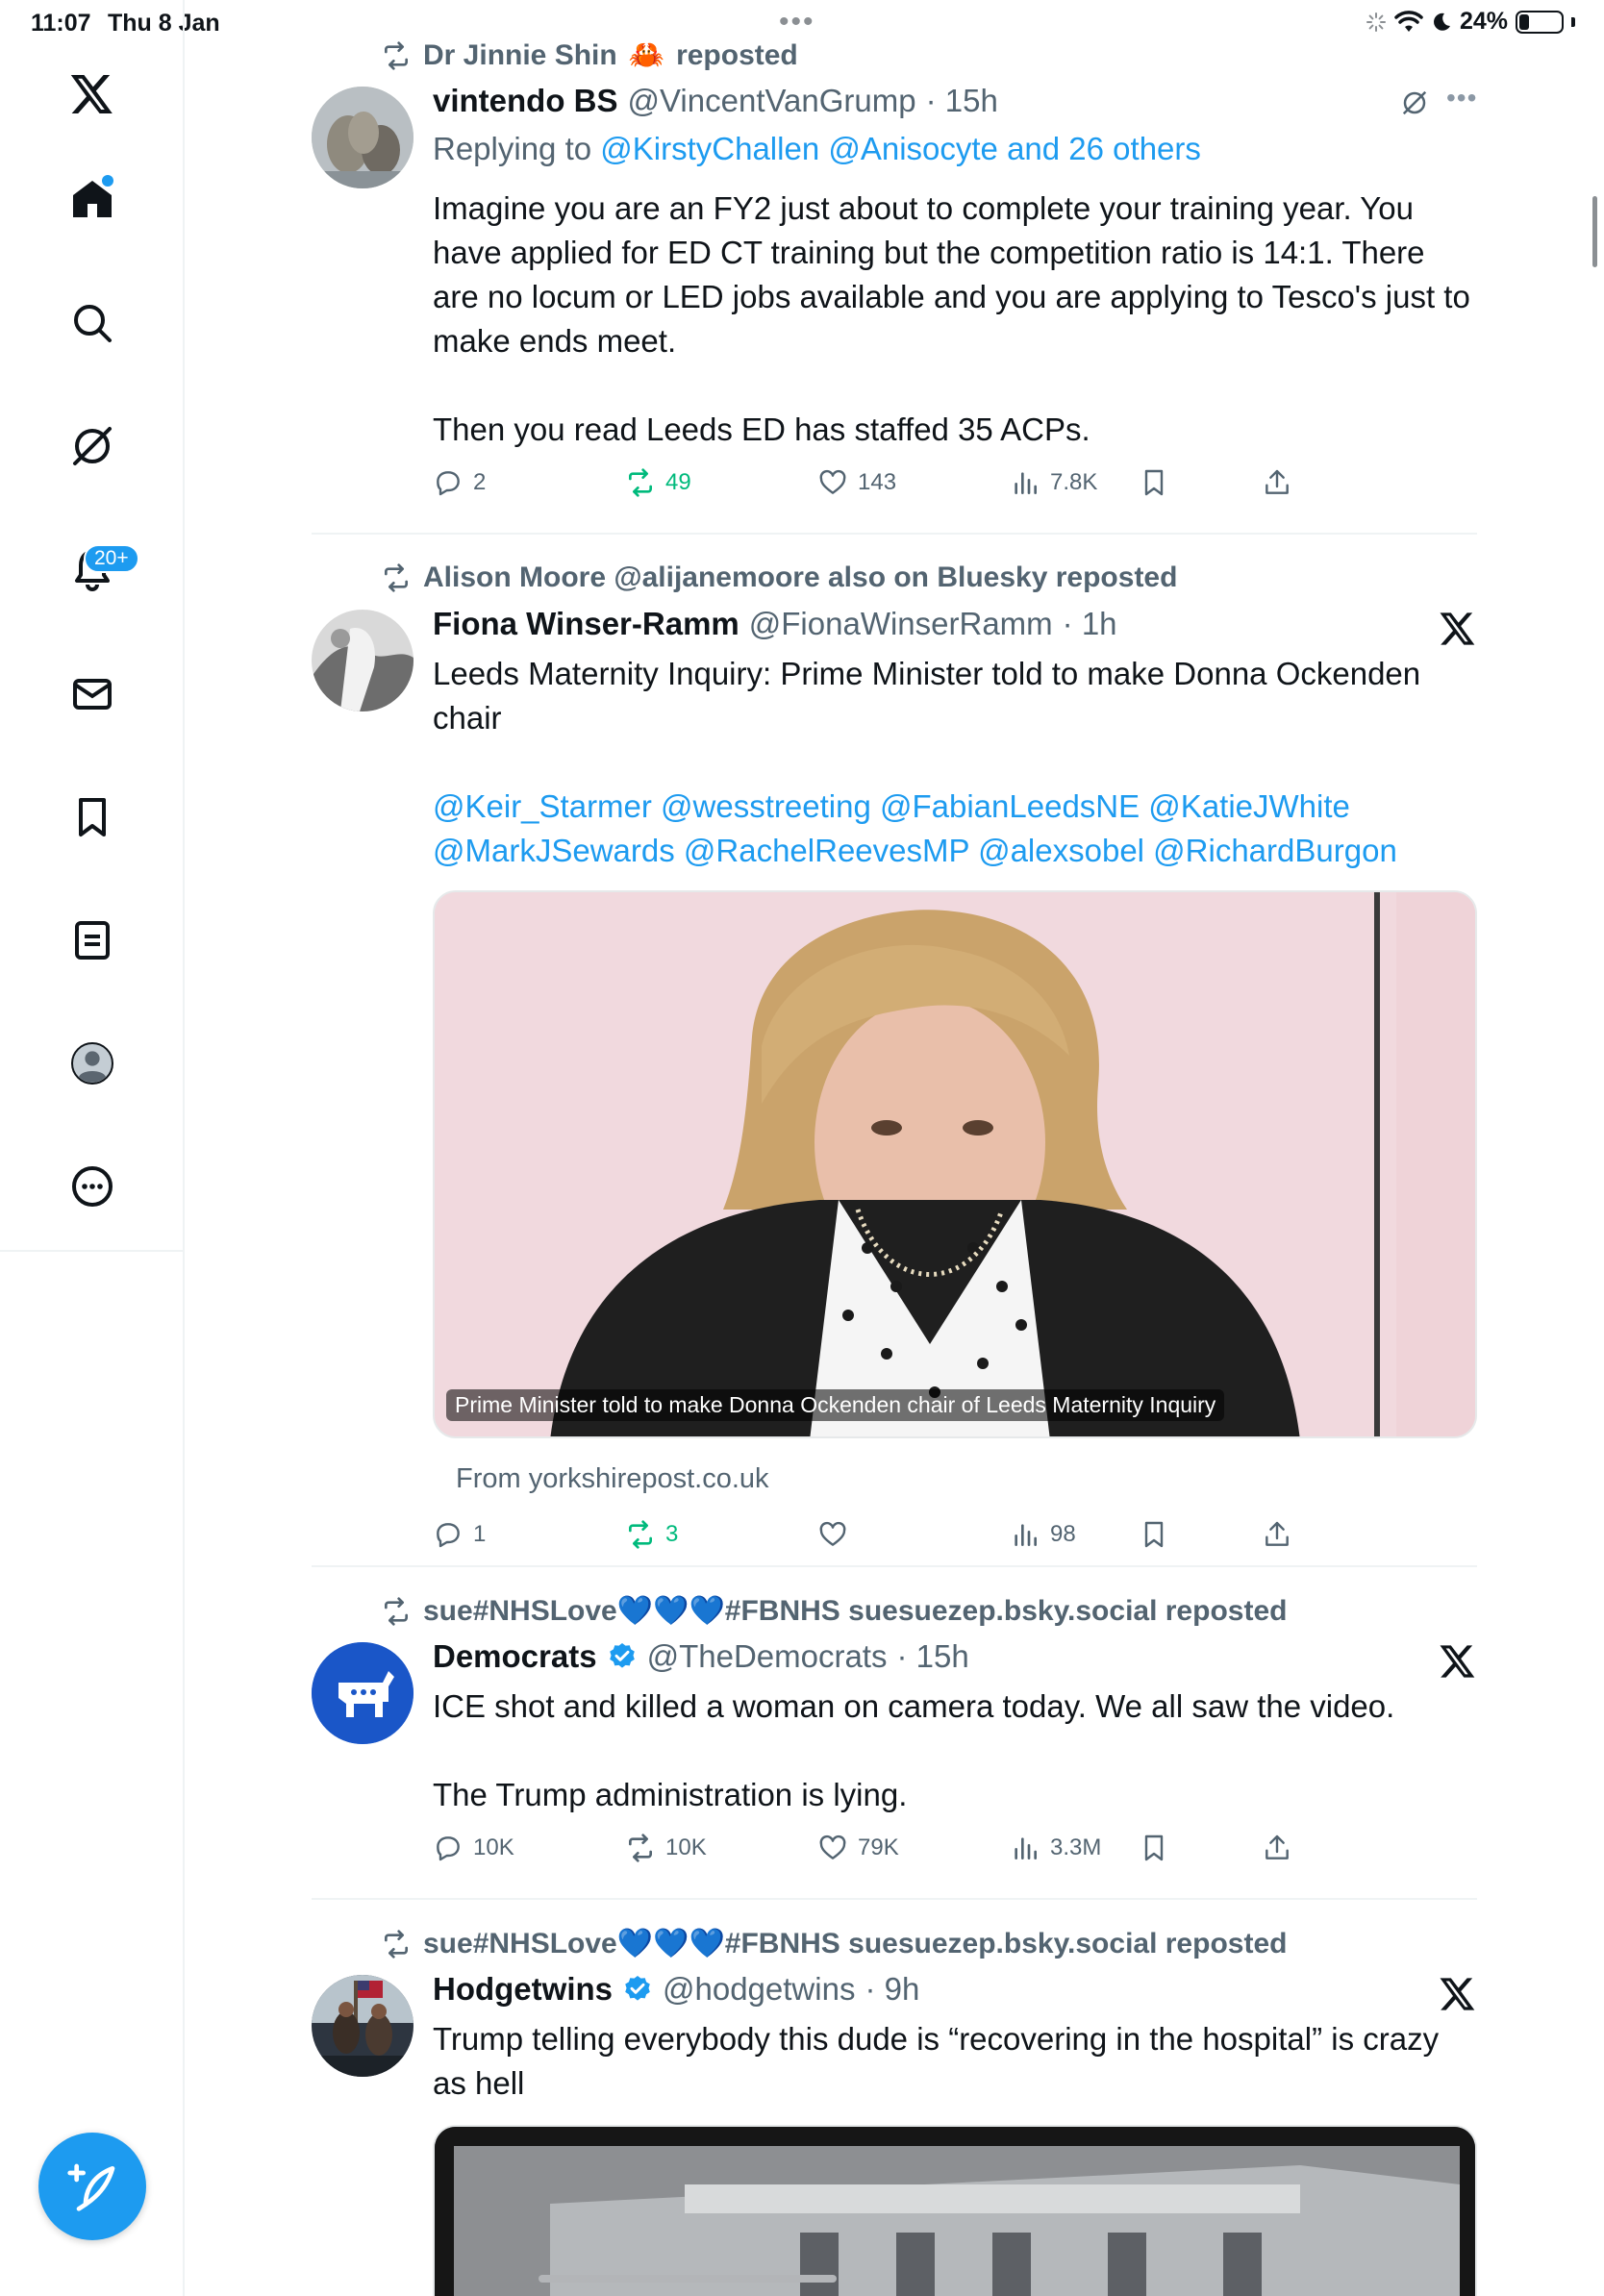 The image size is (1604, 2296). What do you see at coordinates (658, 482) in the screenshot?
I see `repost-button: 49` at bounding box center [658, 482].